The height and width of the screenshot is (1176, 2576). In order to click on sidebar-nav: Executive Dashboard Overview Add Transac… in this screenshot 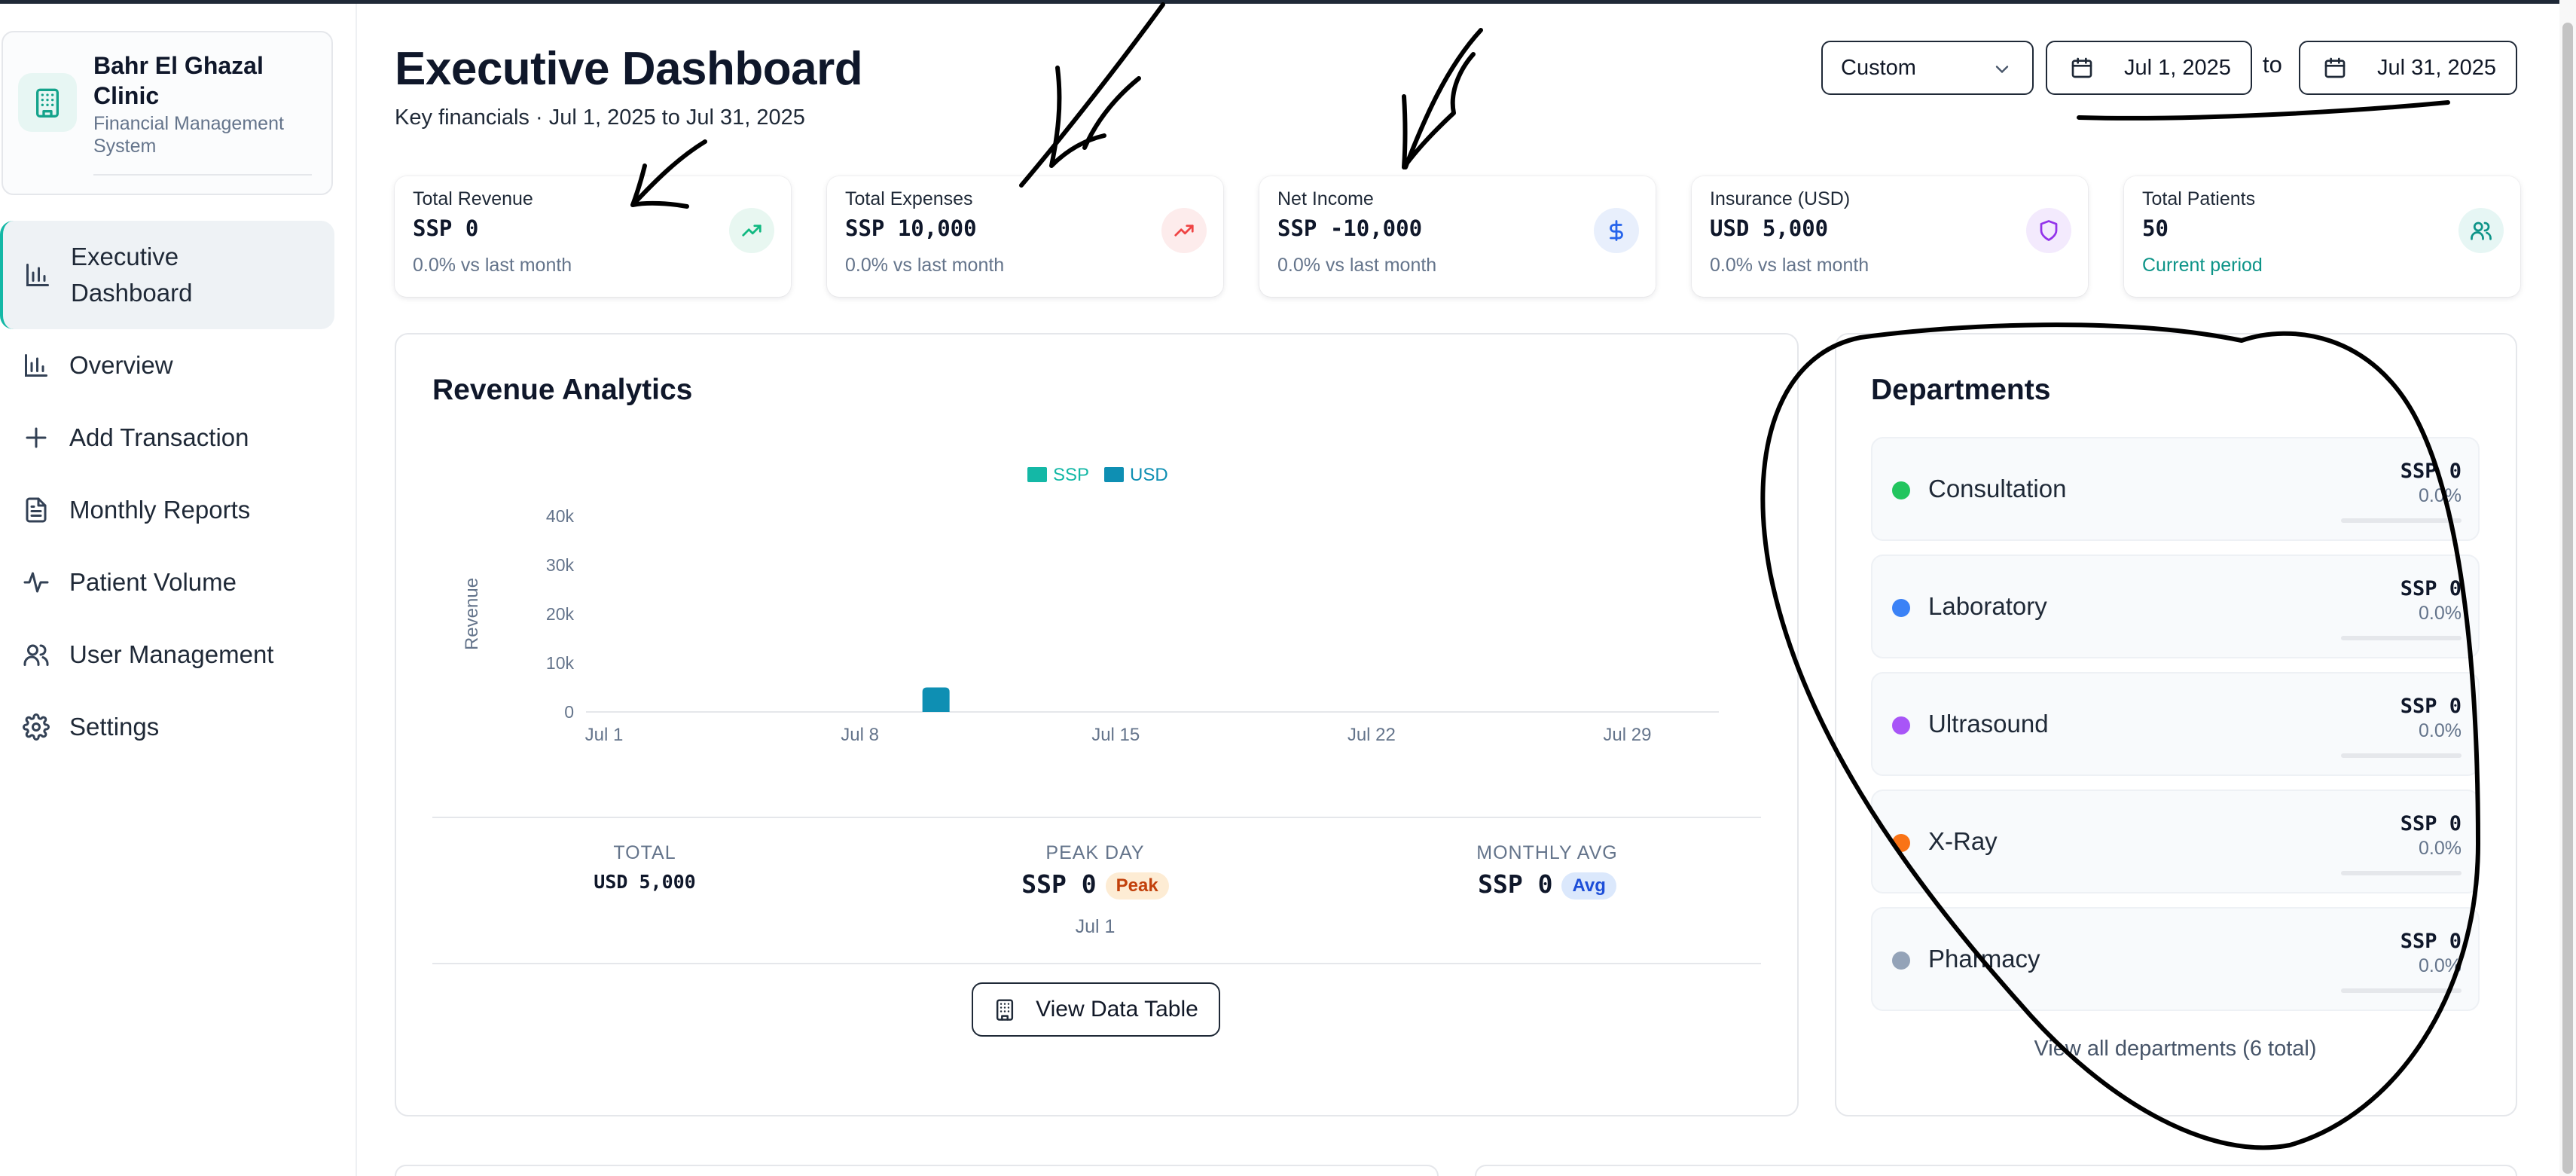, I will do `click(167, 492)`.